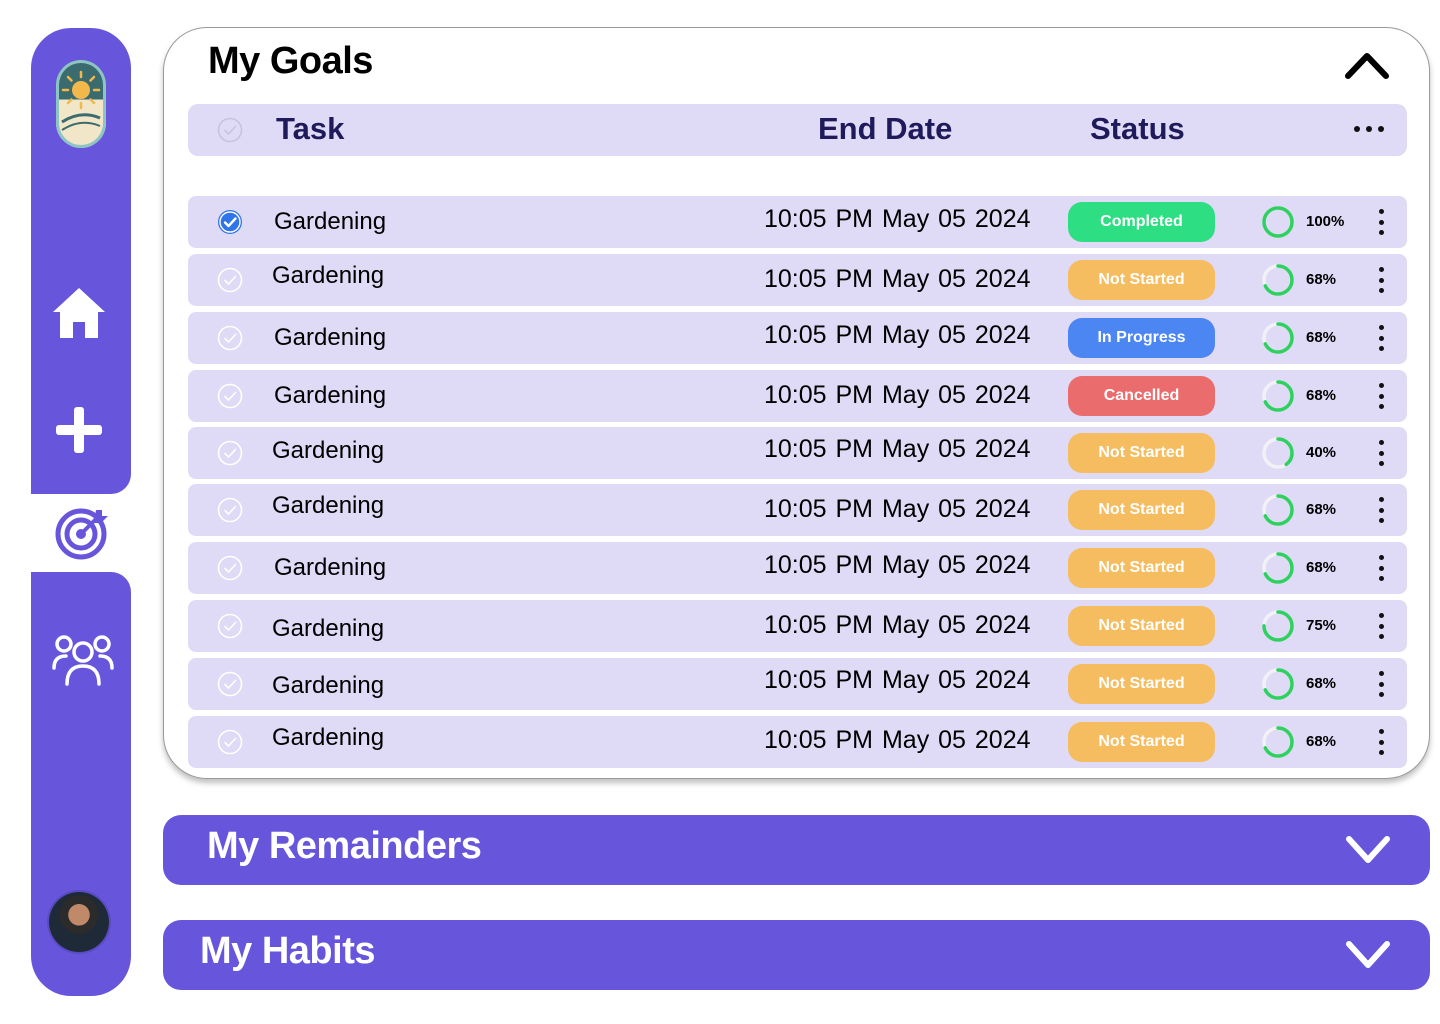  What do you see at coordinates (230, 130) in the screenshot?
I see `select-all-checkbox` at bounding box center [230, 130].